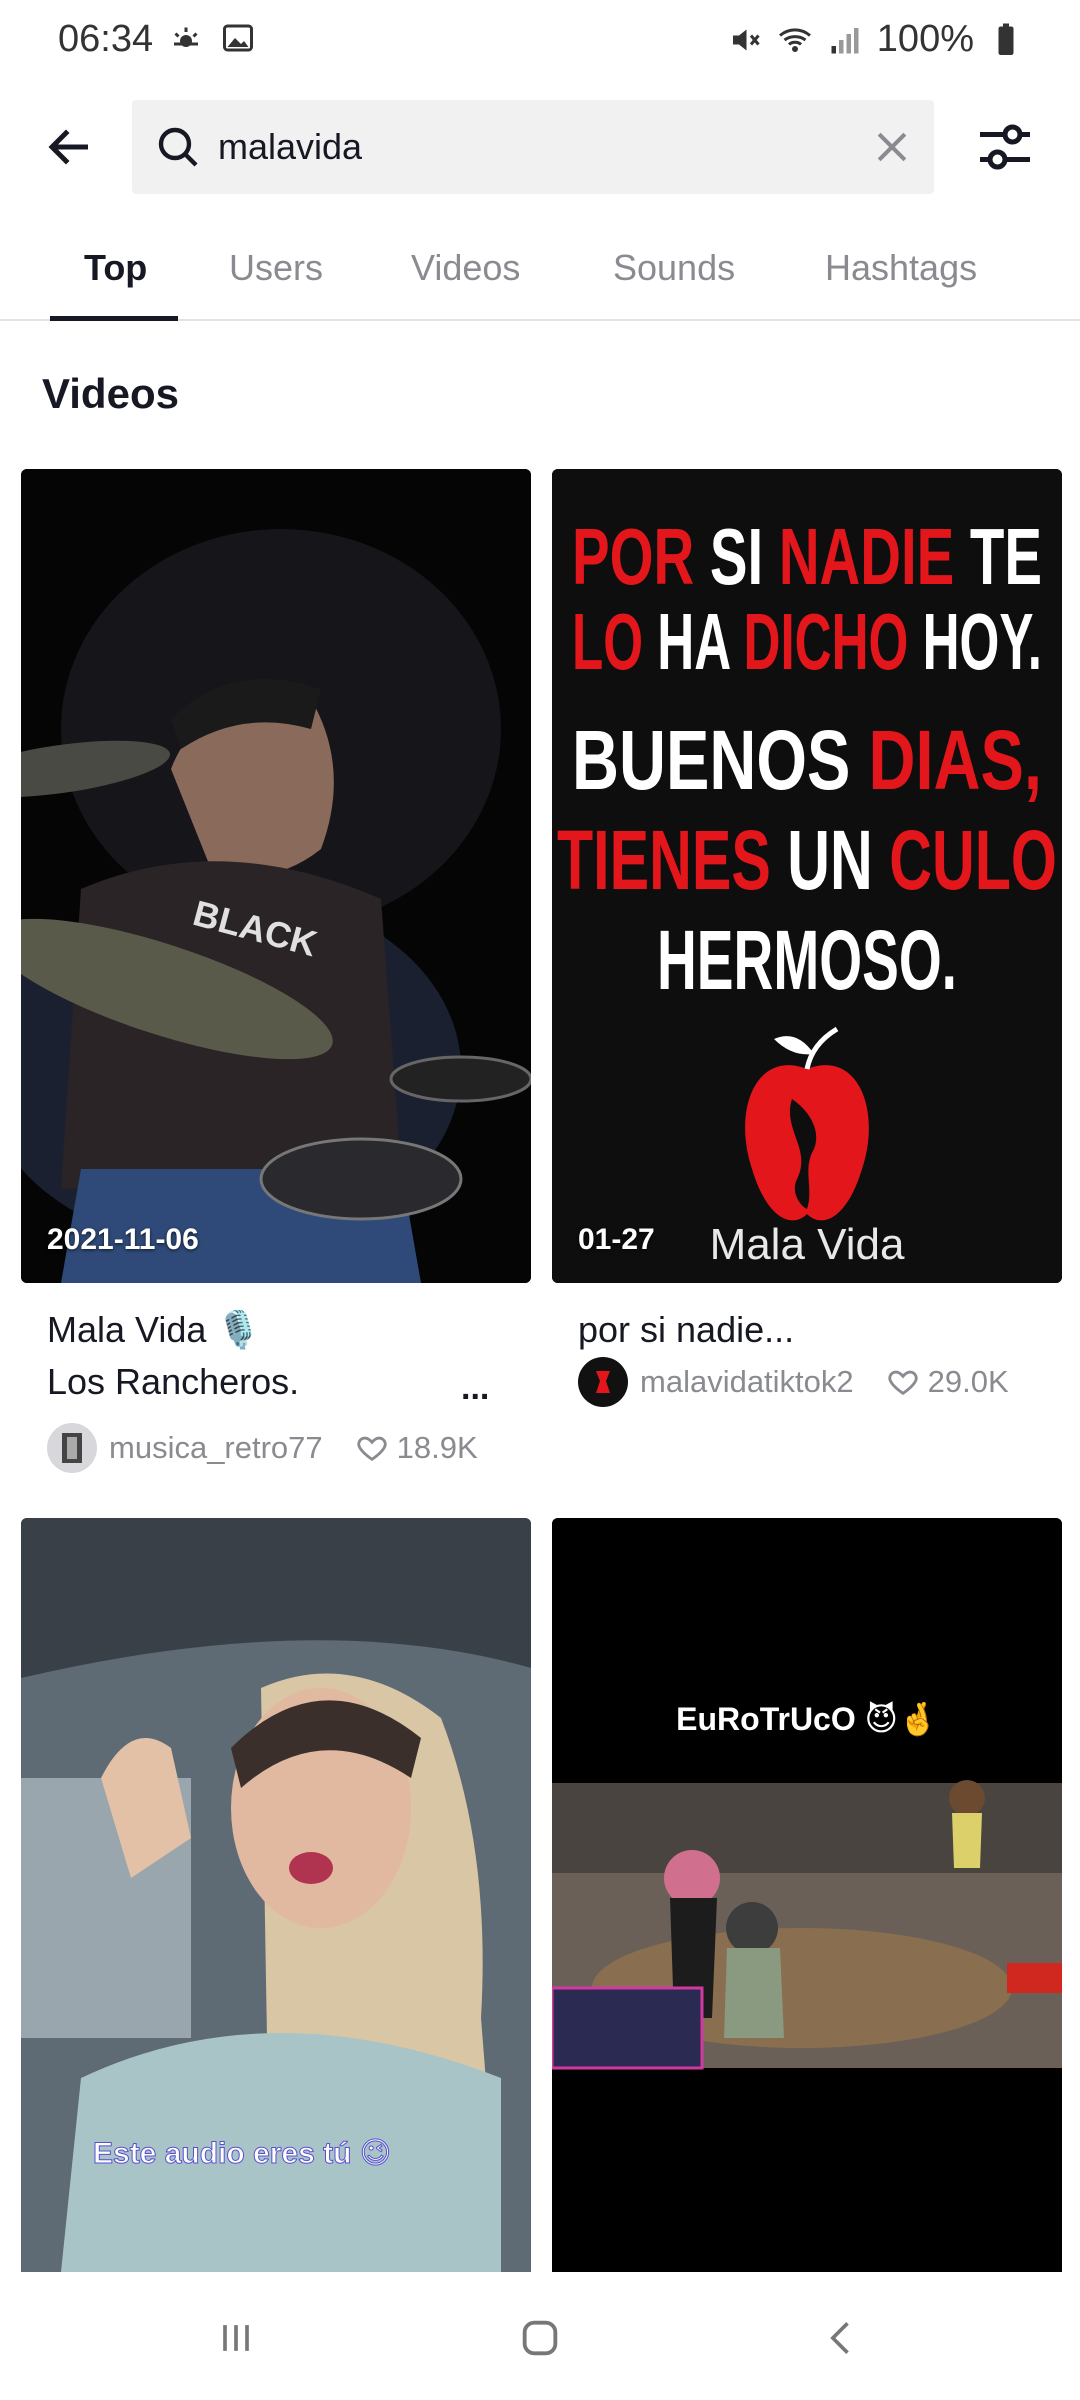 The image size is (1080, 2400). I want to click on tab-users: Users, so click(276, 268).